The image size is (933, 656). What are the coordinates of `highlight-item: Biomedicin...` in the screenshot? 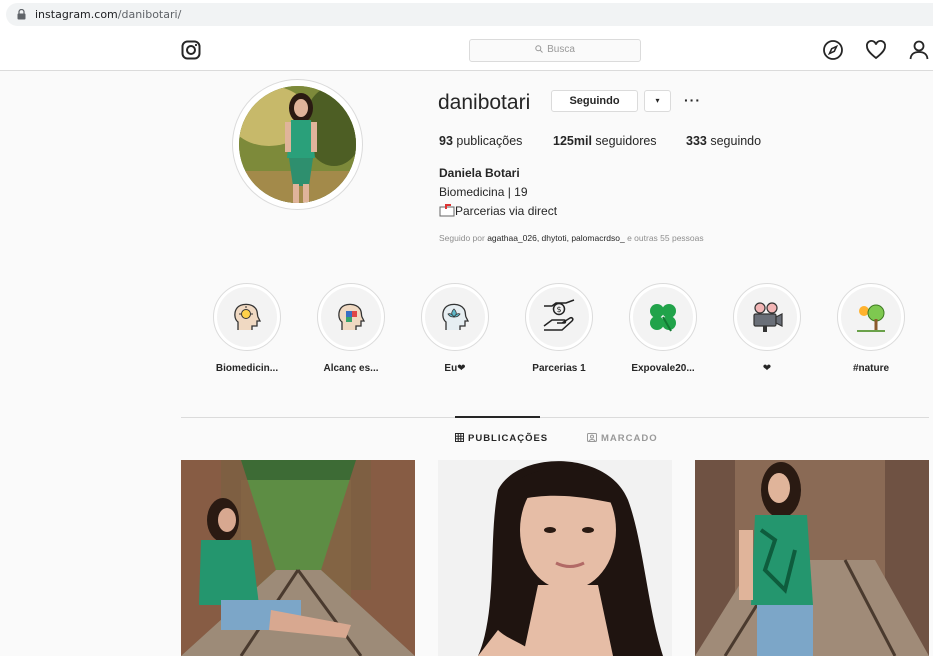 It's located at (247, 328).